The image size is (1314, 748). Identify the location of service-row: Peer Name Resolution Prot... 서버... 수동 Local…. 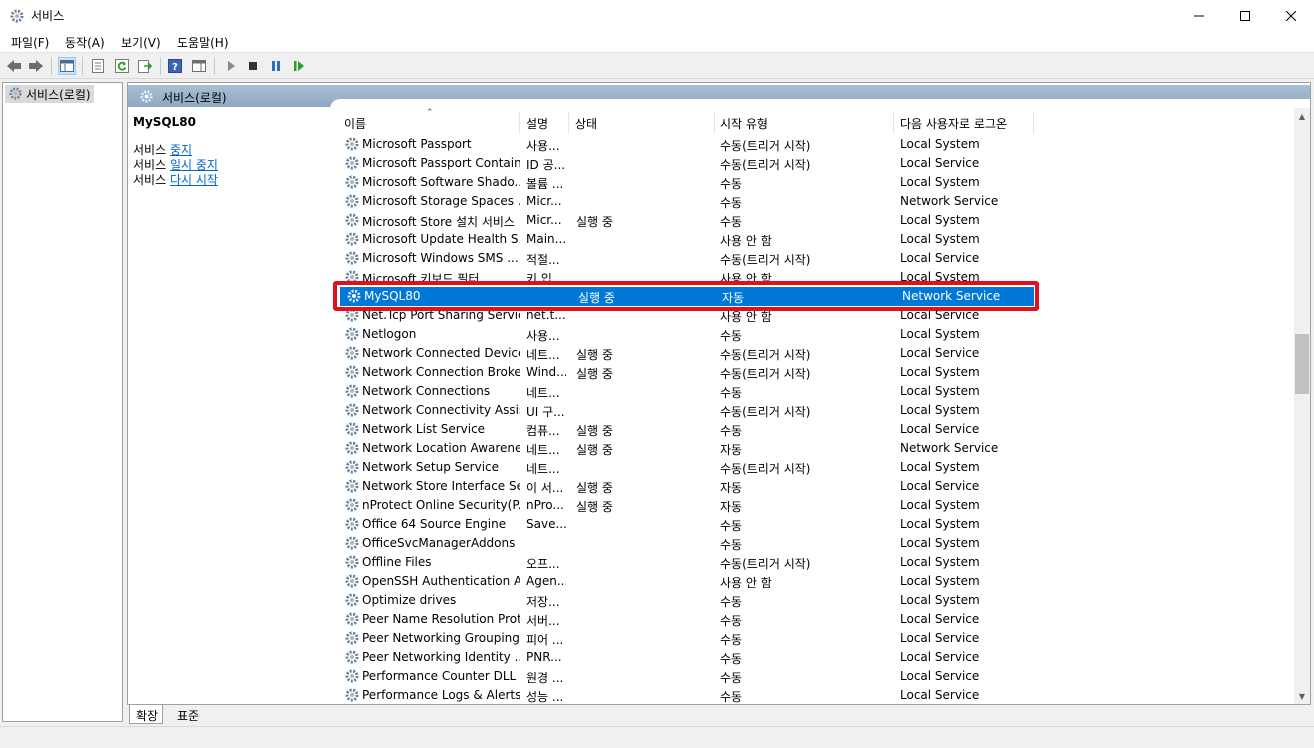
(688, 619).